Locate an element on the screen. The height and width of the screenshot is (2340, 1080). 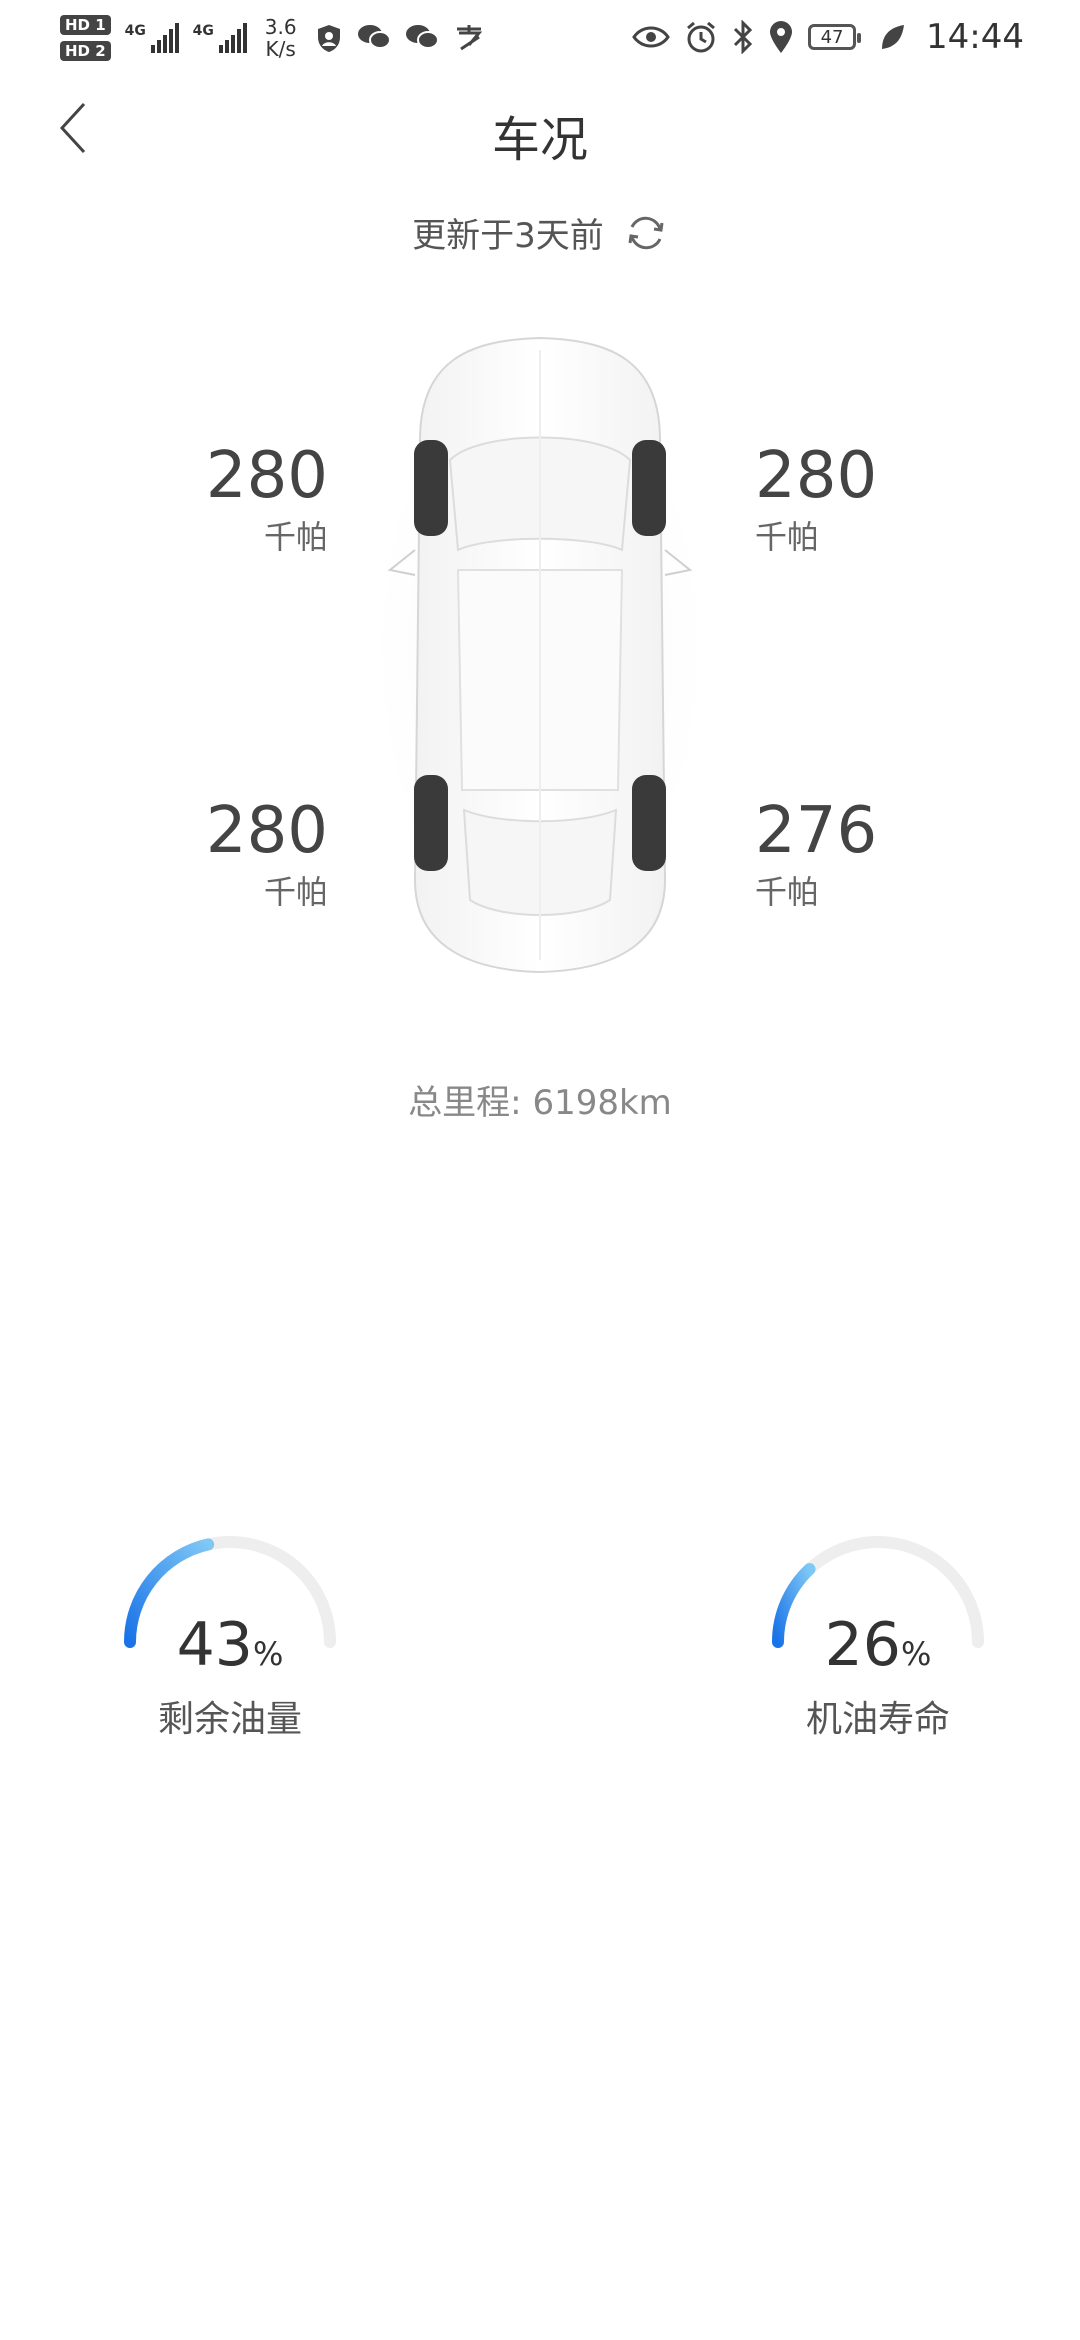
tire-pressure-value: 276 is located at coordinates (816, 831).